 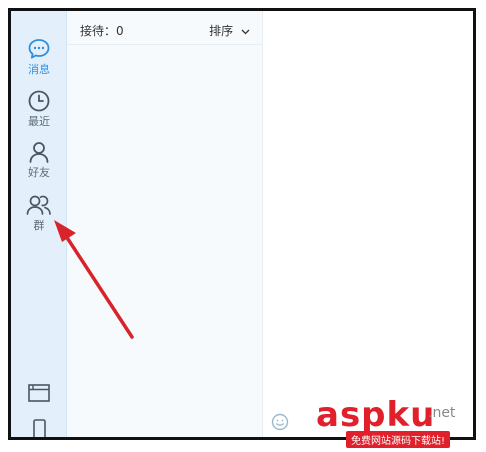 What do you see at coordinates (398, 439) in the screenshot?
I see `watermark-subtitle: 免费网站源码下载站!` at bounding box center [398, 439].